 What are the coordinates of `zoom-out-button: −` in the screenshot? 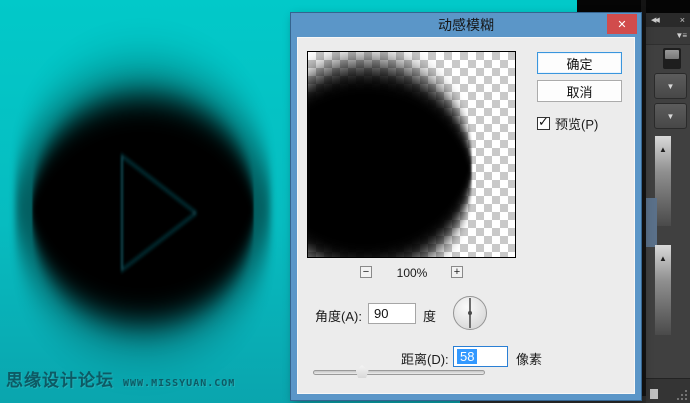 It's located at (366, 272).